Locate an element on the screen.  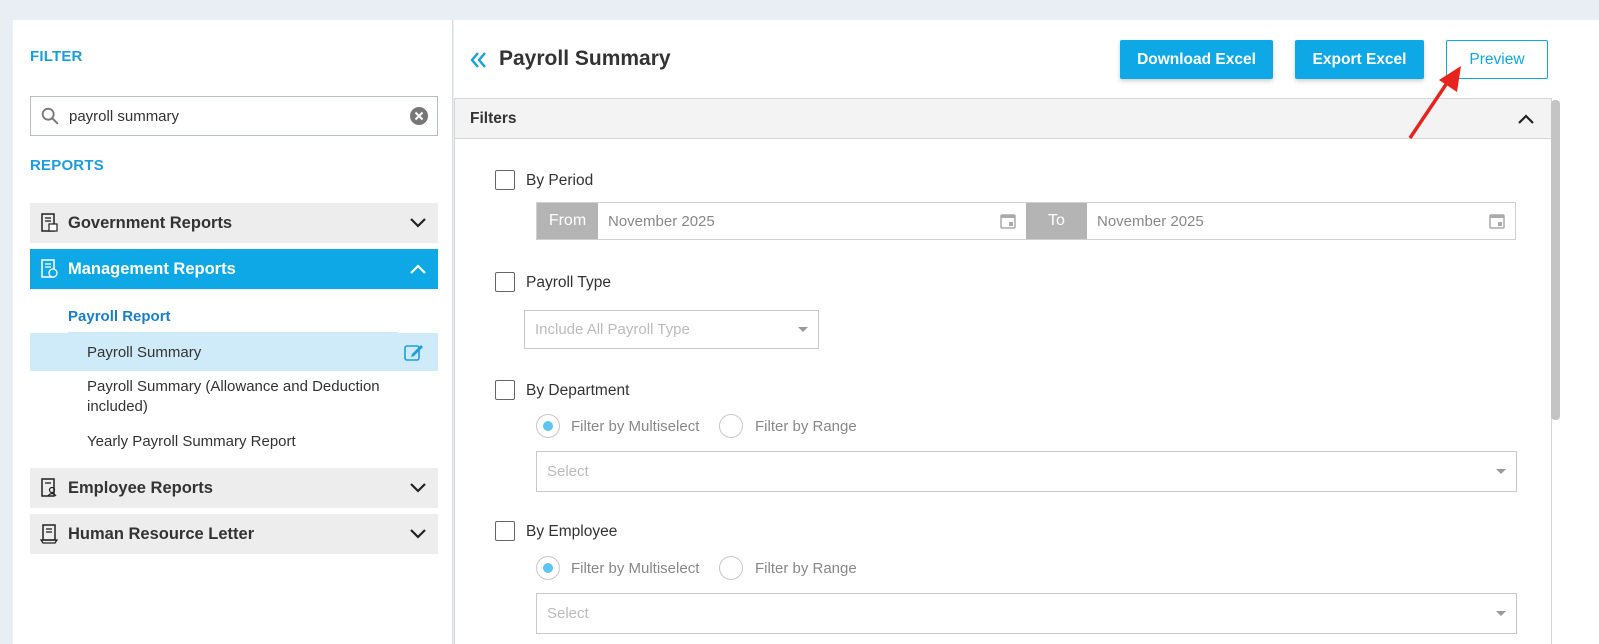
category-human-resource-letter: Human Resource Letter is located at coordinates (234, 534).